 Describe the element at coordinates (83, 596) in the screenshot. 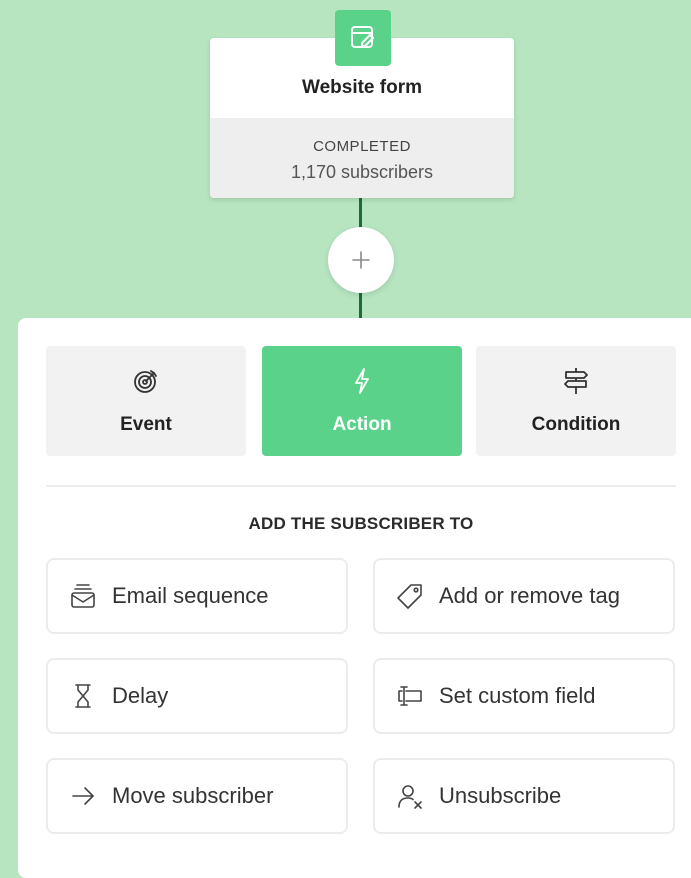

I see `email-stack-icon` at that location.